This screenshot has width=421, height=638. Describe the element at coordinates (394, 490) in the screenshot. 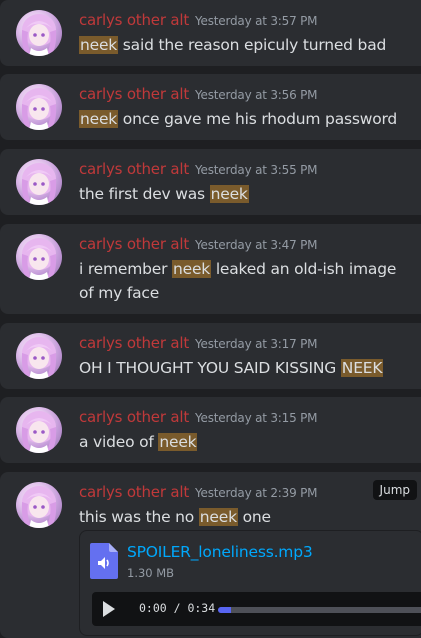

I see `jump-button: Jump` at that location.